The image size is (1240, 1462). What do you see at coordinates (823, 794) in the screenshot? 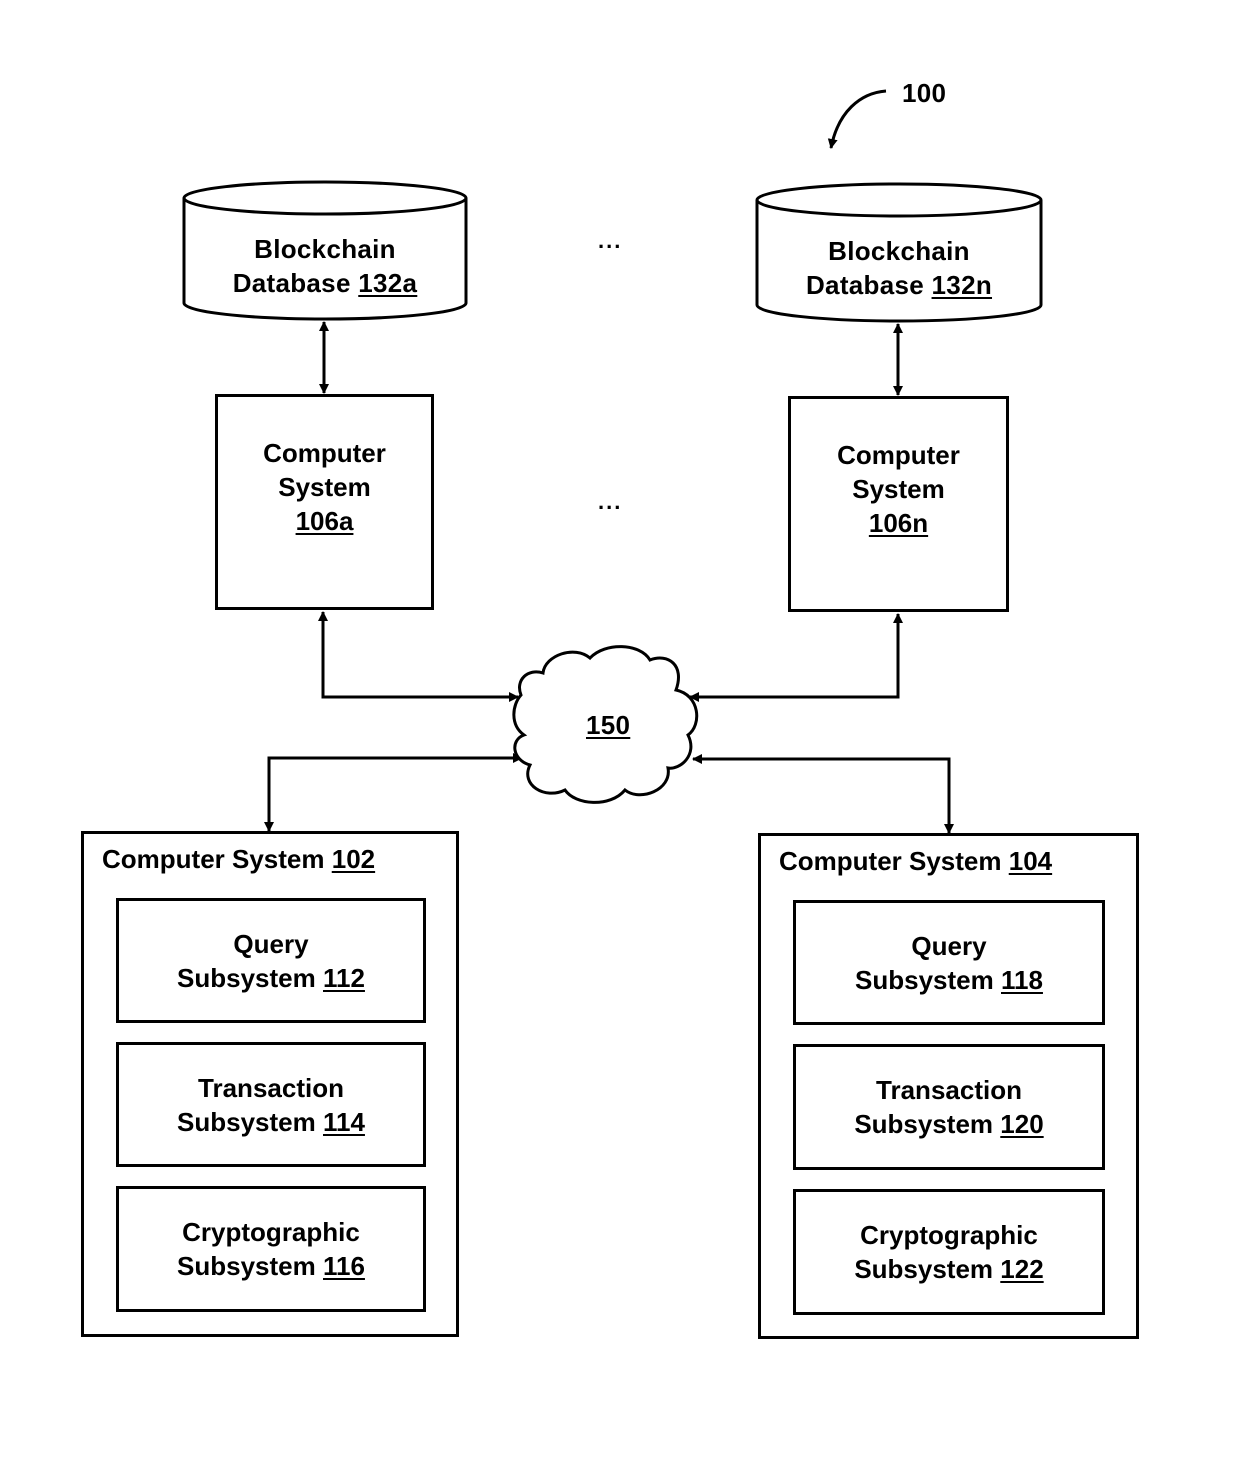
I see `arrow-104-to-network` at bounding box center [823, 794].